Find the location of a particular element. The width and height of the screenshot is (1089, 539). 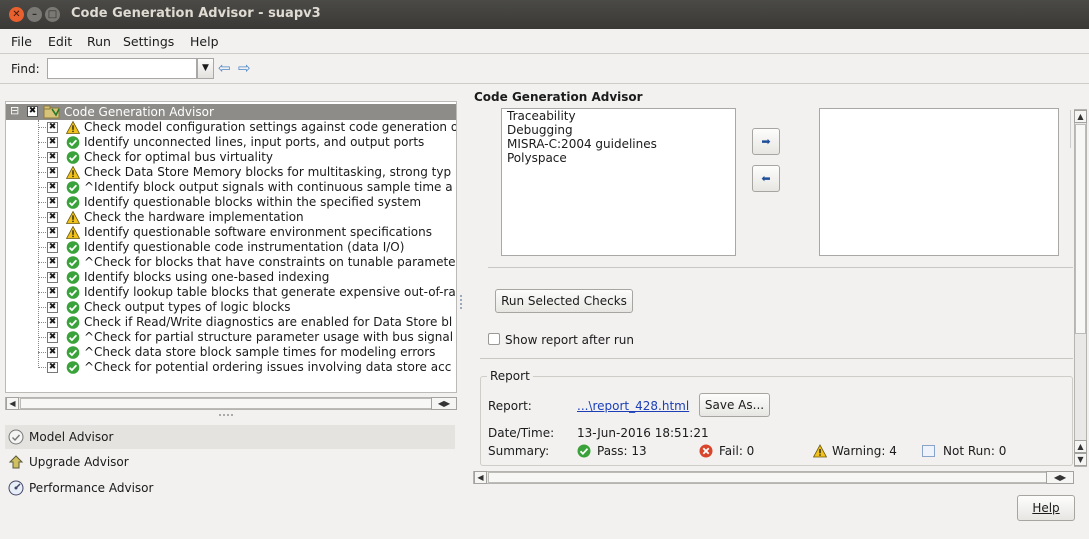

close-window-button: ✕ is located at coordinates (16, 14).